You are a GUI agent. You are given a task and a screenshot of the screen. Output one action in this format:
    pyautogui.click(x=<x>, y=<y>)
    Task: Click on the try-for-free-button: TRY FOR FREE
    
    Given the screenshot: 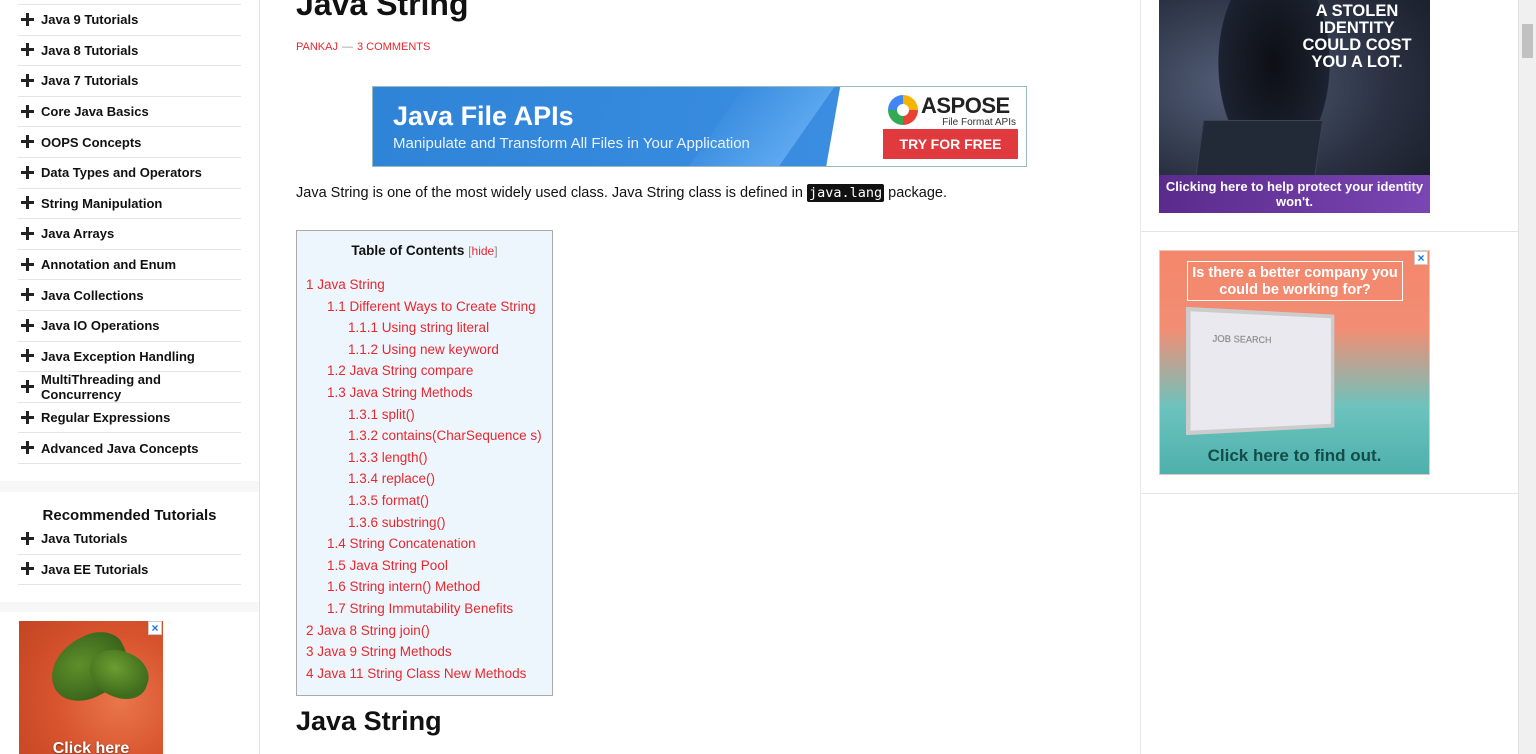 What is the action you would take?
    pyautogui.click(x=950, y=144)
    